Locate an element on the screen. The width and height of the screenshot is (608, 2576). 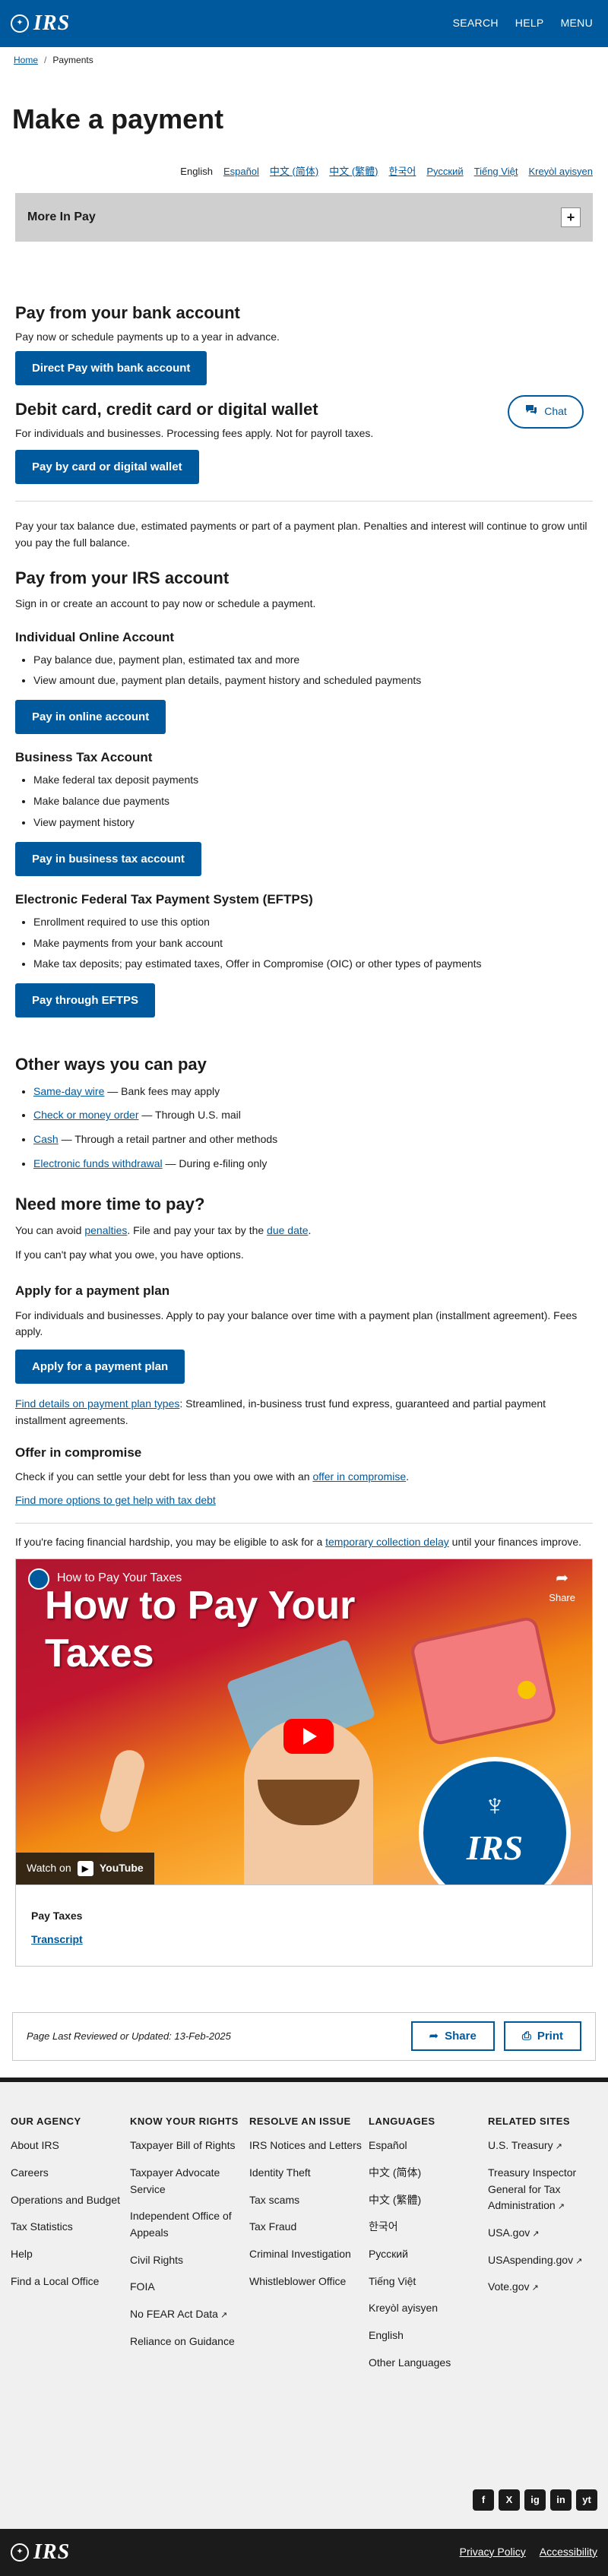
footer-link: USAspending.gov is located at coordinates (548, 2260).